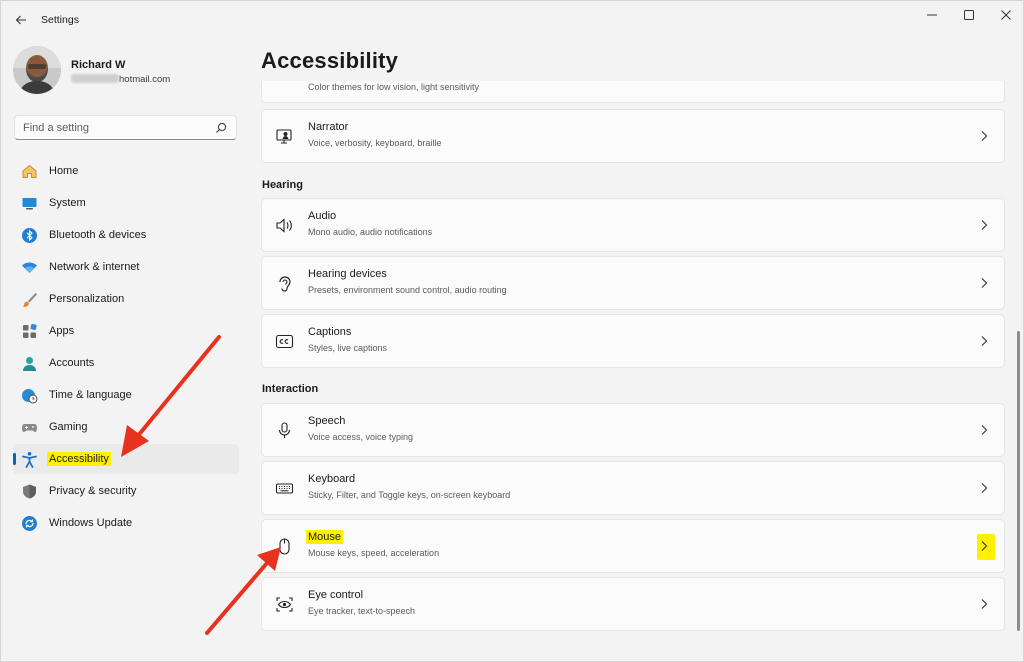 Image resolution: width=1024 pixels, height=662 pixels. What do you see at coordinates (29, 171) in the screenshot?
I see `home-icon` at bounding box center [29, 171].